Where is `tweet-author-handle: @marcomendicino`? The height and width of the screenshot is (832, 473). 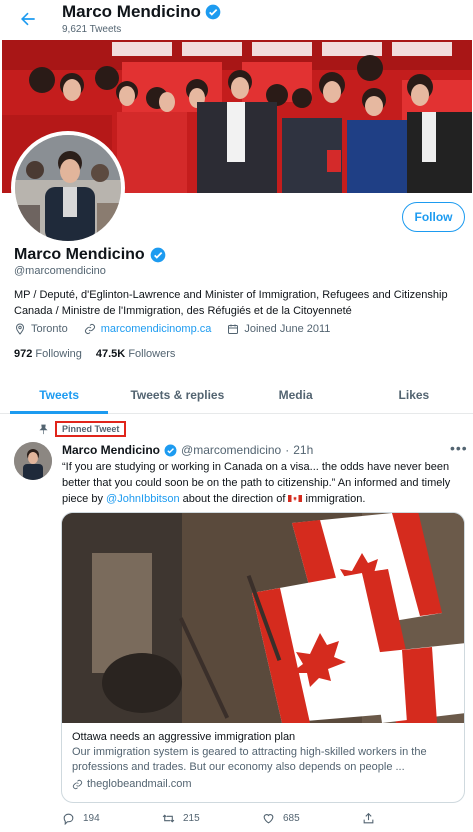 tweet-author-handle: @marcomendicino is located at coordinates (231, 450).